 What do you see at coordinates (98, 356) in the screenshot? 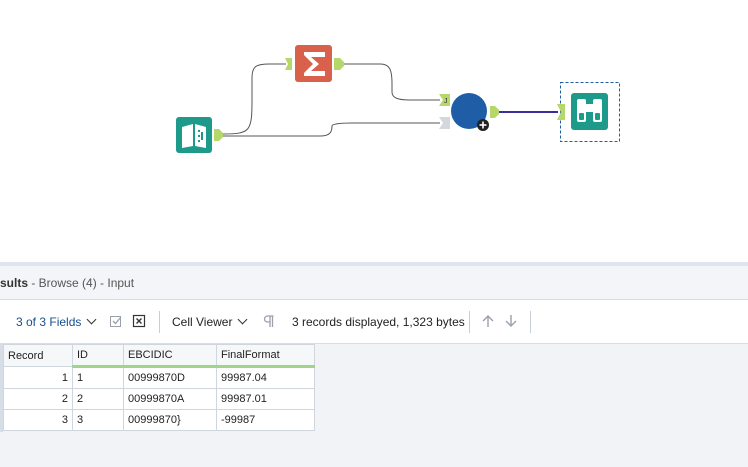
I see `column-header-id: ID` at bounding box center [98, 356].